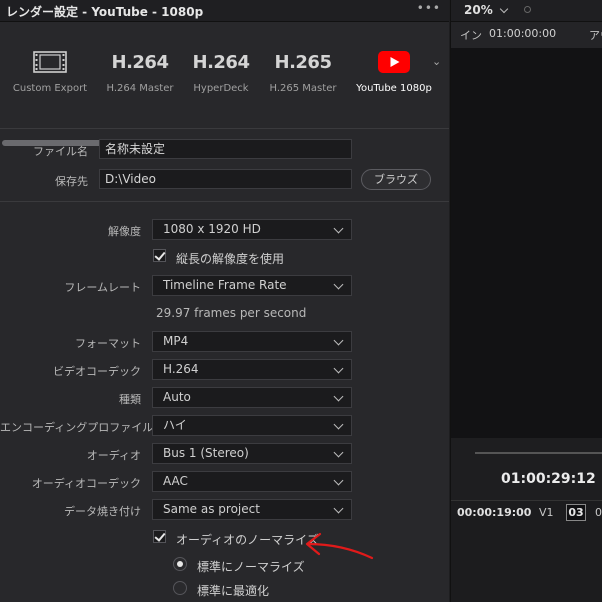 This screenshot has width=602, height=602. What do you see at coordinates (303, 76) in the screenshot?
I see `preset-h265-master: H.265 H.265 Master` at bounding box center [303, 76].